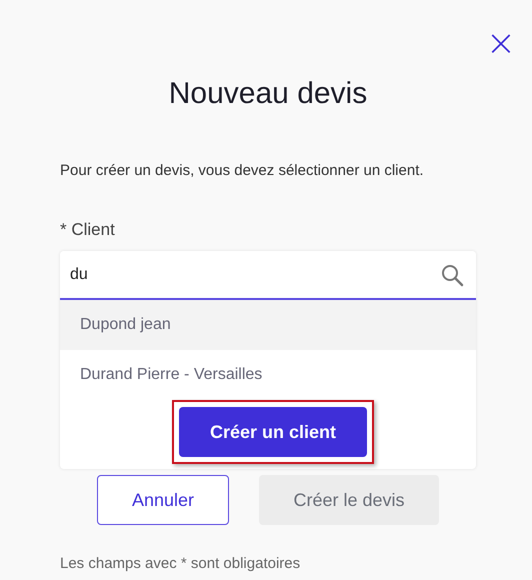 The width and height of the screenshot is (532, 580). What do you see at coordinates (273, 432) in the screenshot?
I see `create-client-button: Créer un client` at bounding box center [273, 432].